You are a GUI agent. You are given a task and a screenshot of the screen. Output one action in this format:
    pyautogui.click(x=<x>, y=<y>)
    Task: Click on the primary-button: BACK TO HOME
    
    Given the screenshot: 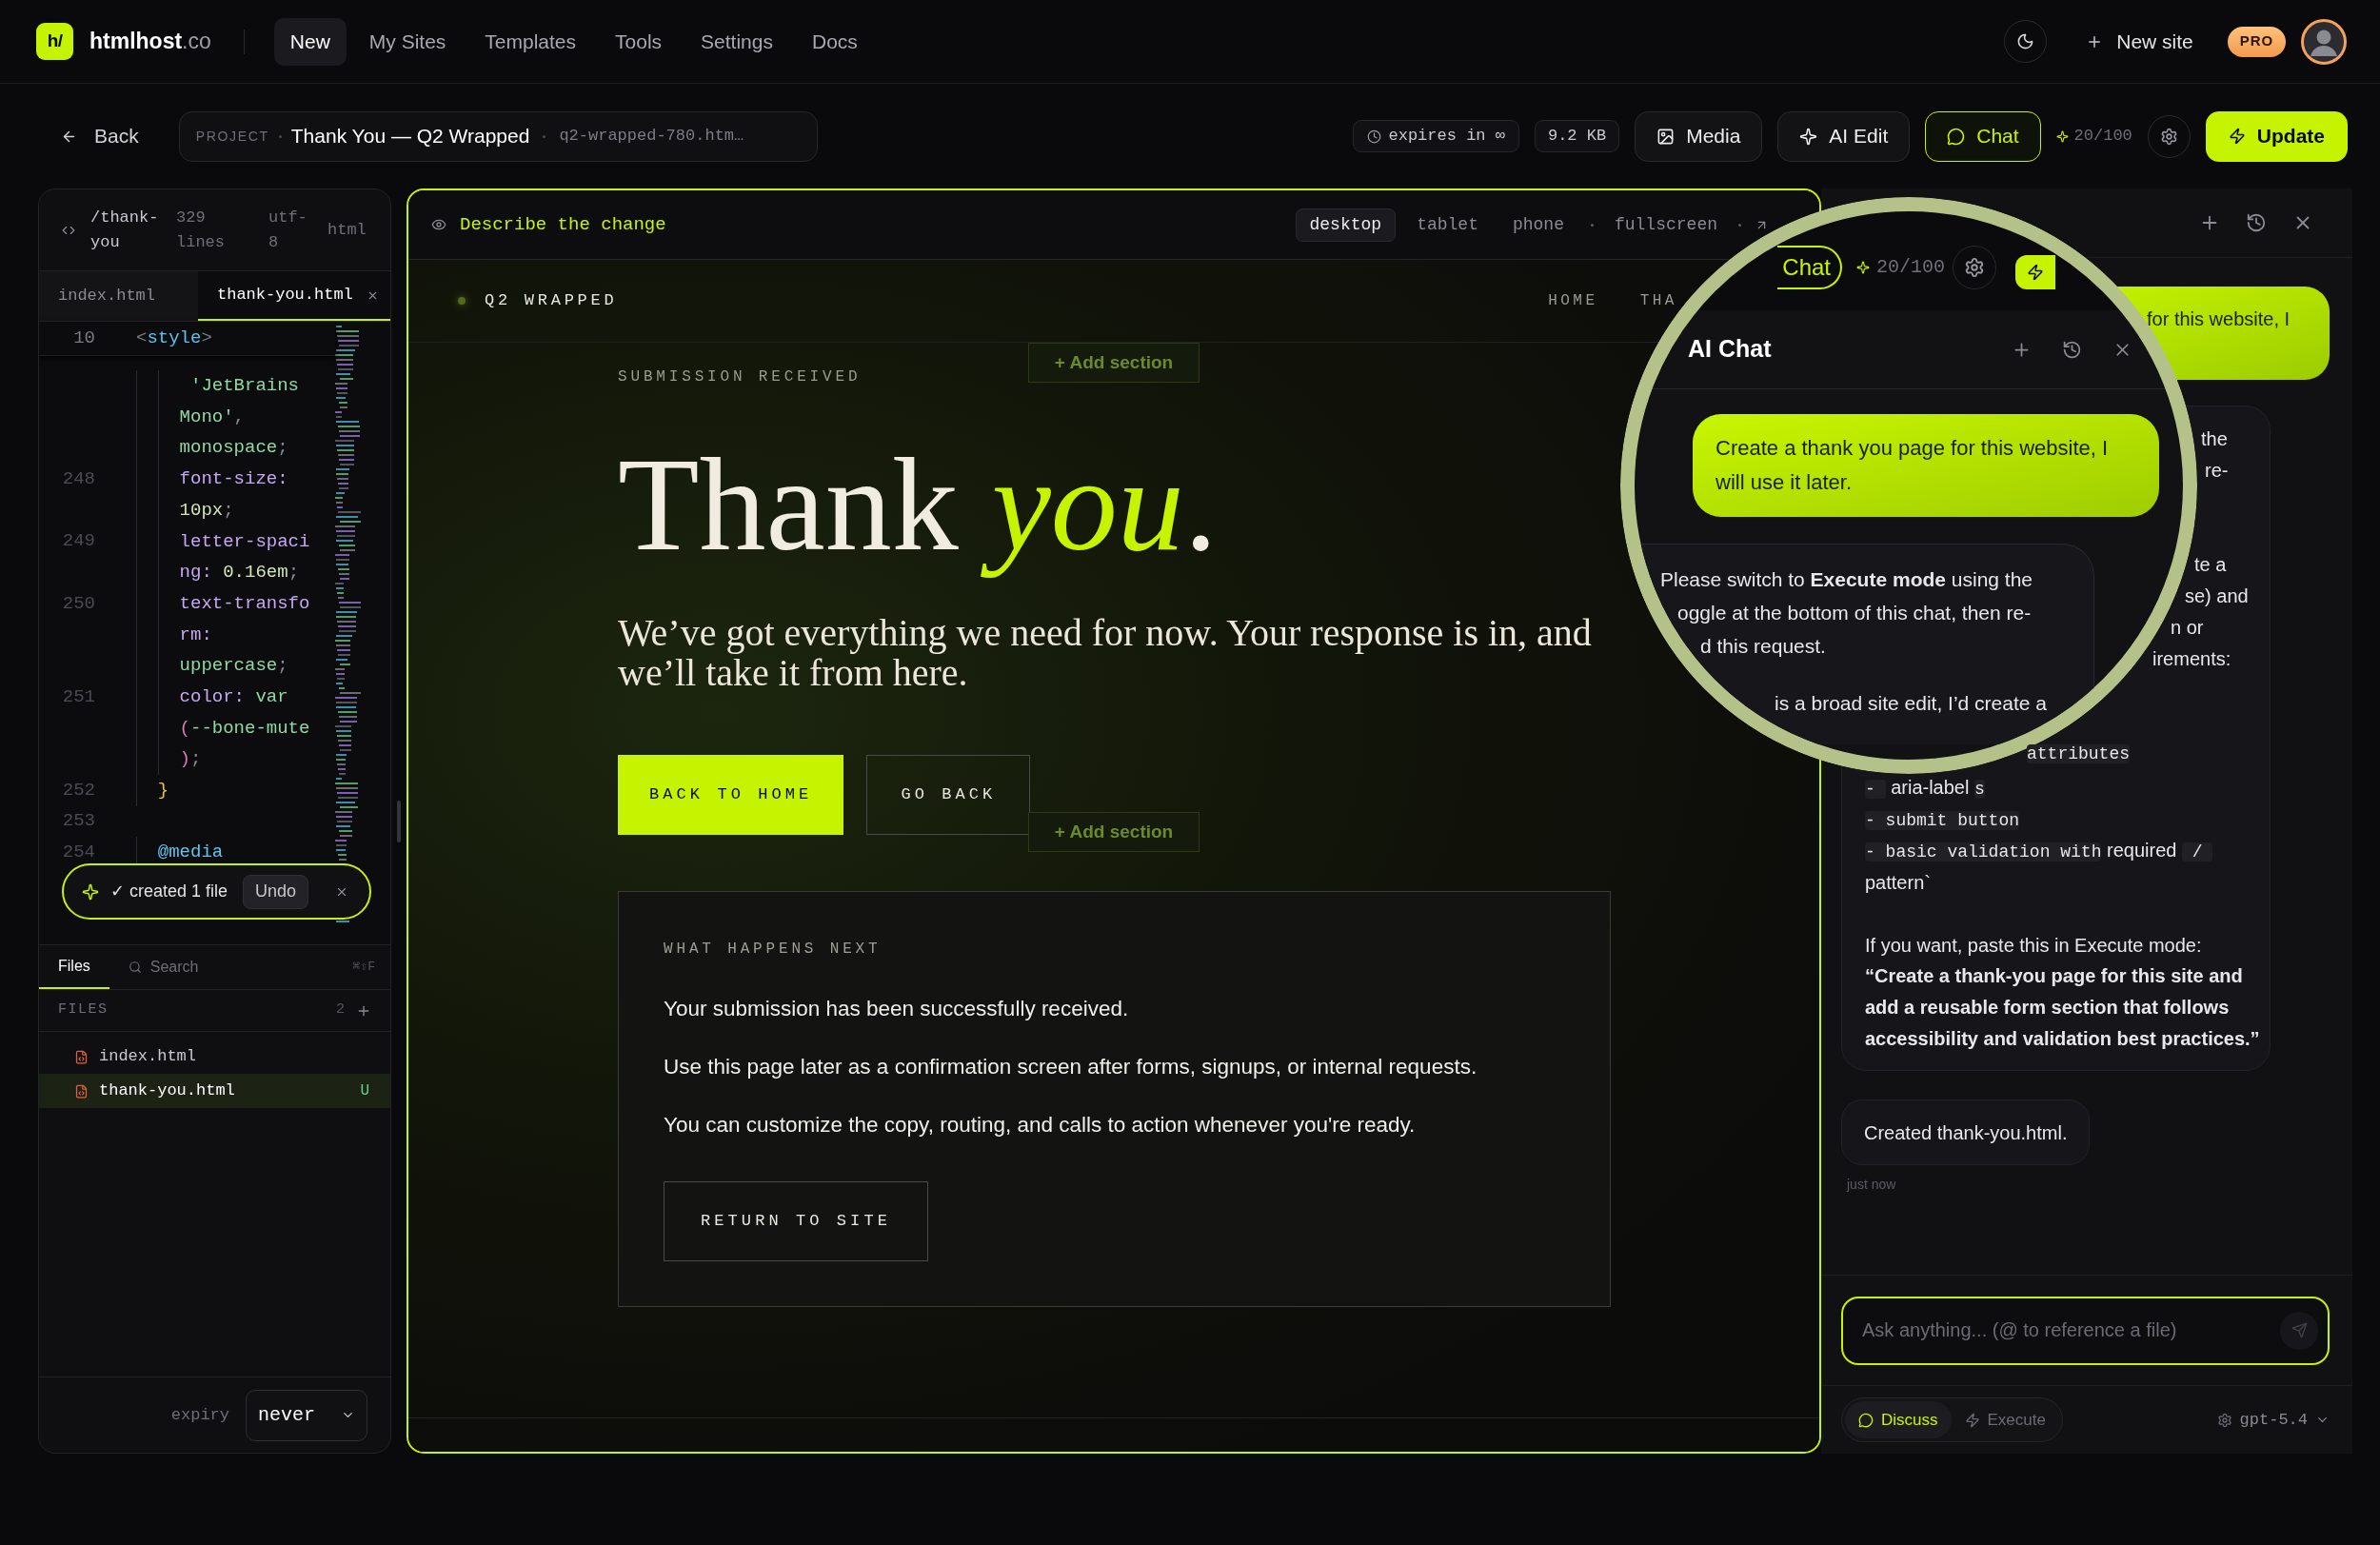 What is the action you would take?
    pyautogui.click(x=731, y=795)
    